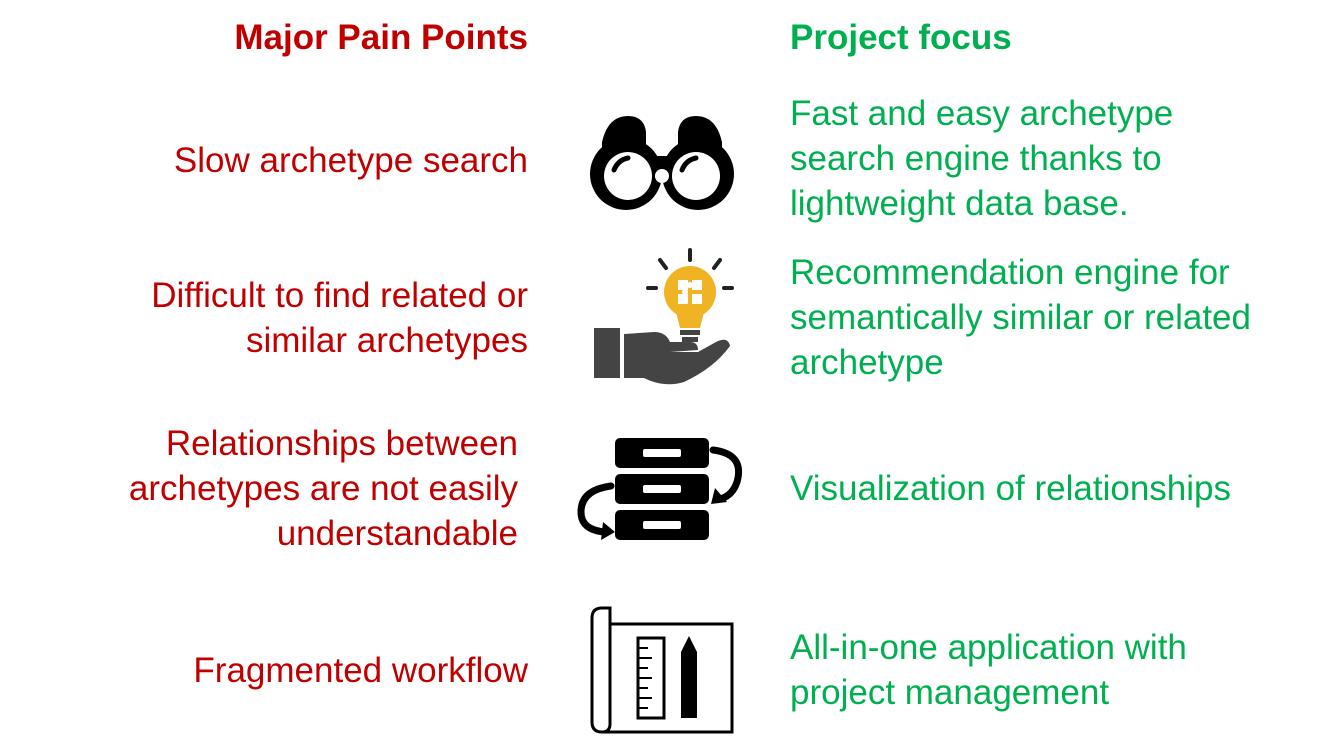 The width and height of the screenshot is (1318, 743). I want to click on binoculars-icon, so click(662, 163).